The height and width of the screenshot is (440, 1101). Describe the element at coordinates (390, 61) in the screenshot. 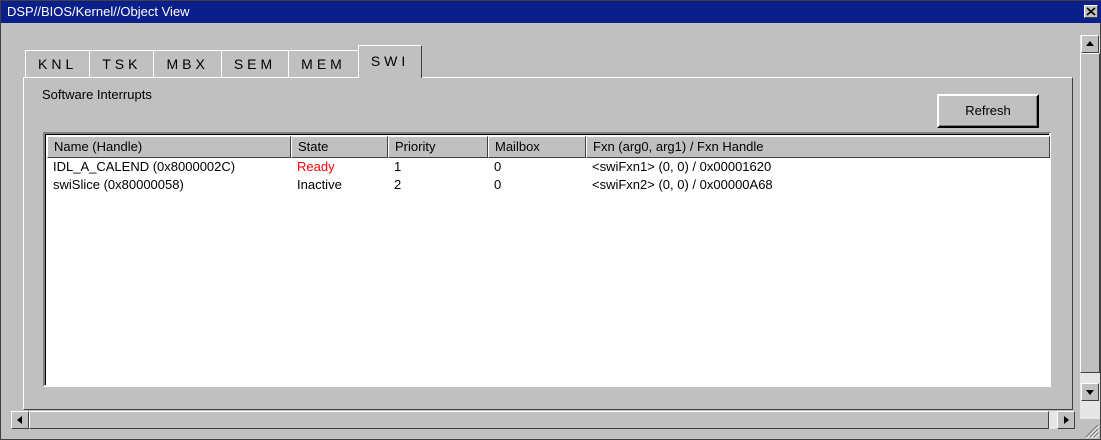

I see `tab-swi: SWI` at that location.